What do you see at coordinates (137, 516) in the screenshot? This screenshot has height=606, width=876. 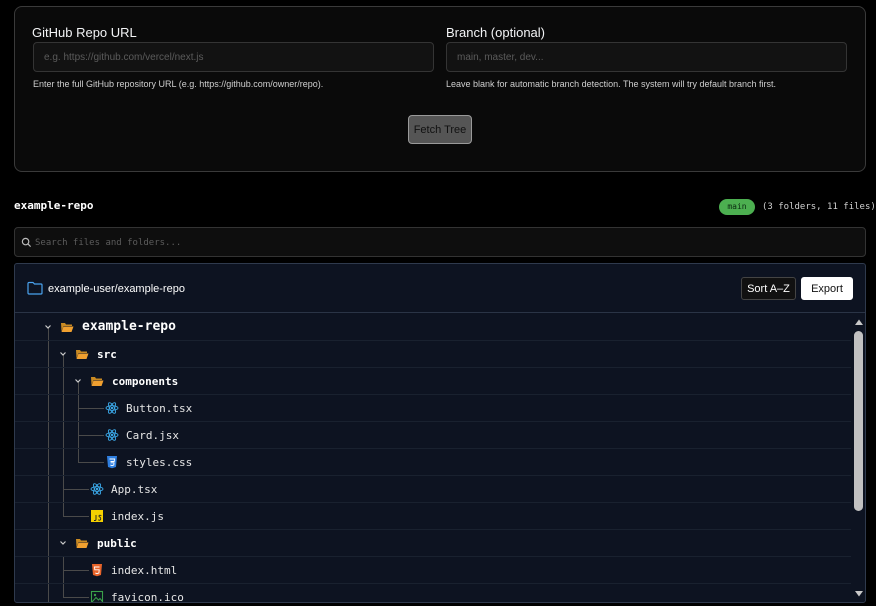 I see `tree-item-name: index.js` at bounding box center [137, 516].